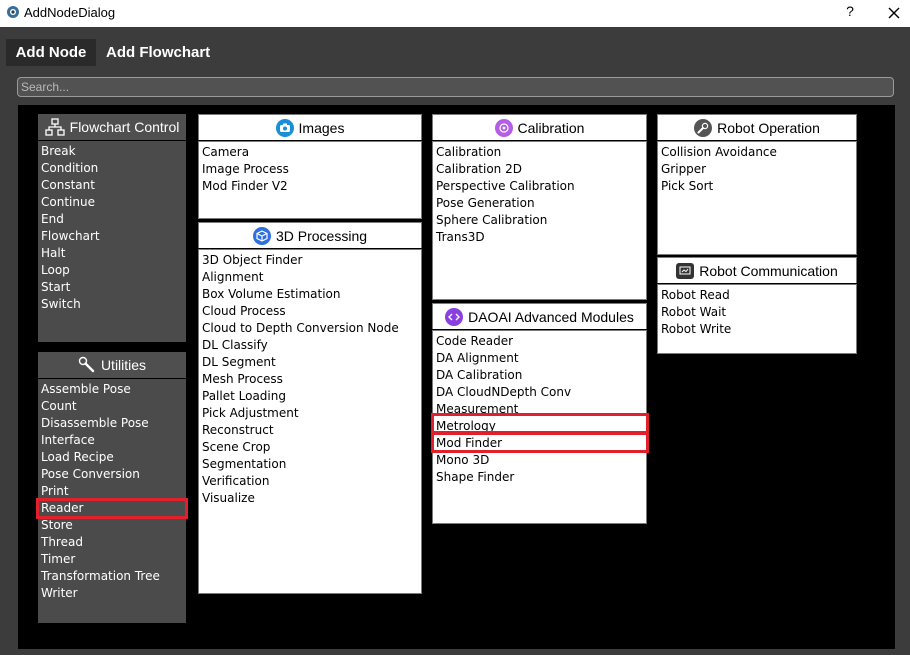  Describe the element at coordinates (454, 316) in the screenshot. I see `code-icon` at that location.